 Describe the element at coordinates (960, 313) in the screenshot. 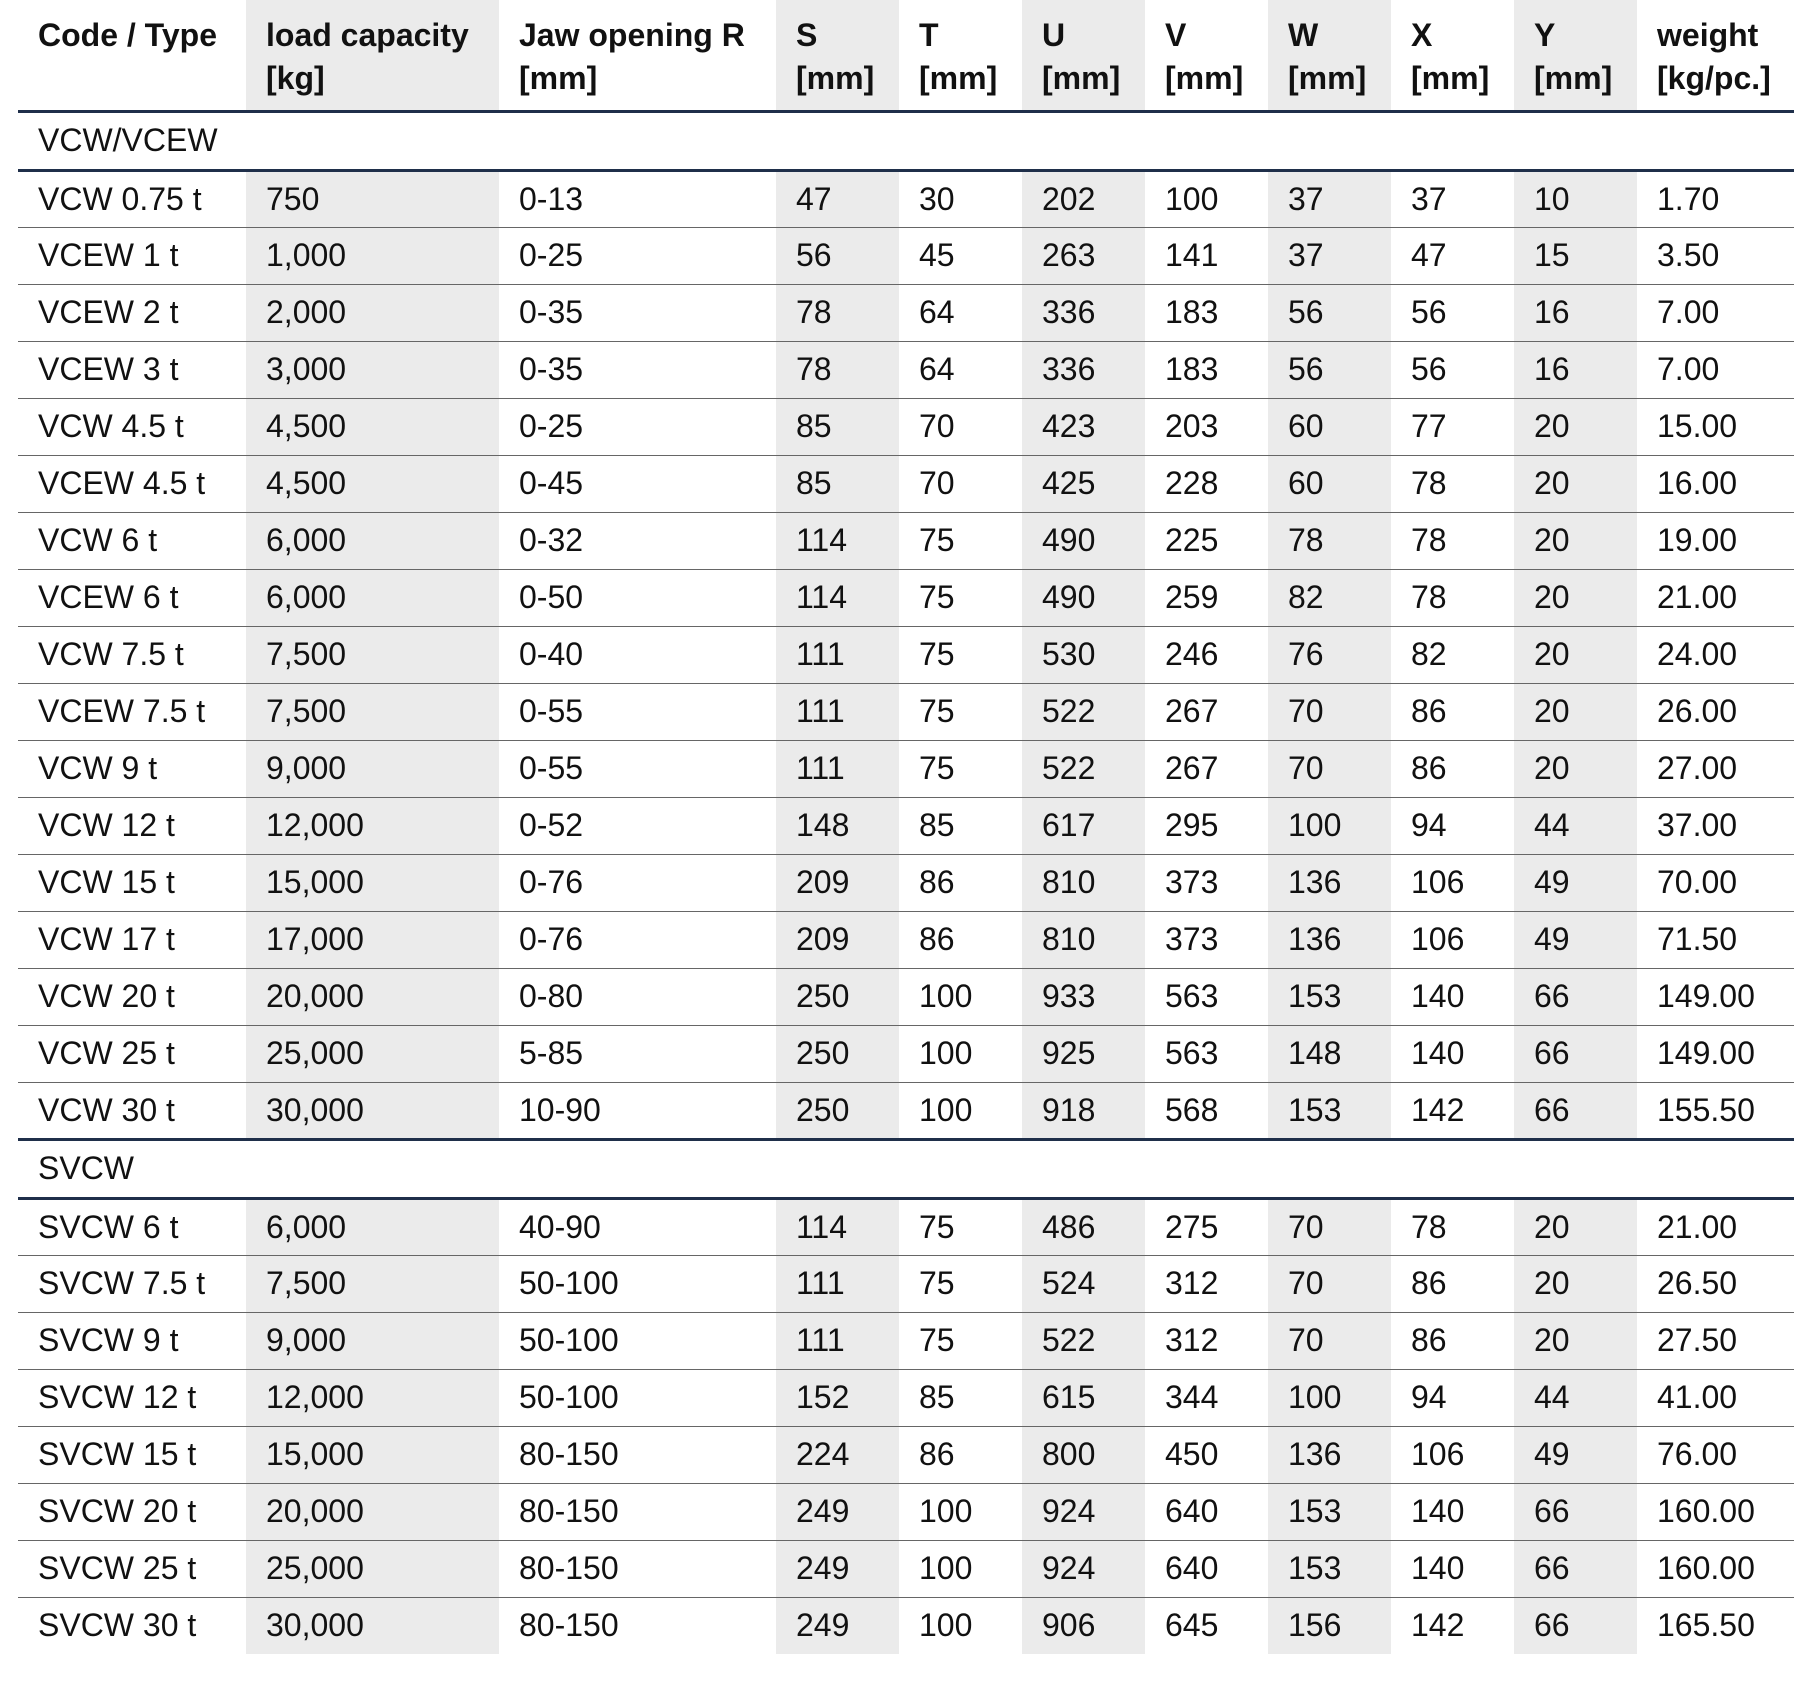

I see `cell-t: 64` at that location.